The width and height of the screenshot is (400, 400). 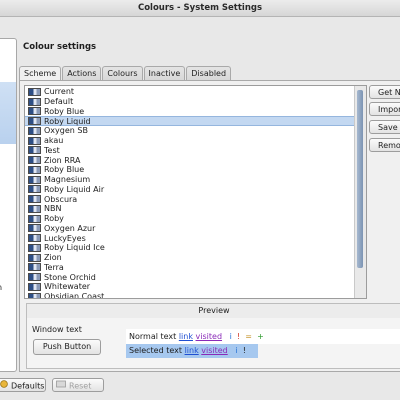 What do you see at coordinates (189, 229) in the screenshot?
I see `scheme-list-item: Oxygen Azur` at bounding box center [189, 229].